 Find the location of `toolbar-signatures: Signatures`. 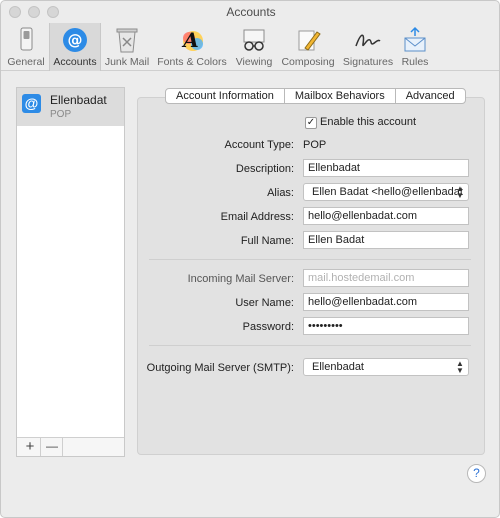

toolbar-signatures: Signatures is located at coordinates (368, 47).